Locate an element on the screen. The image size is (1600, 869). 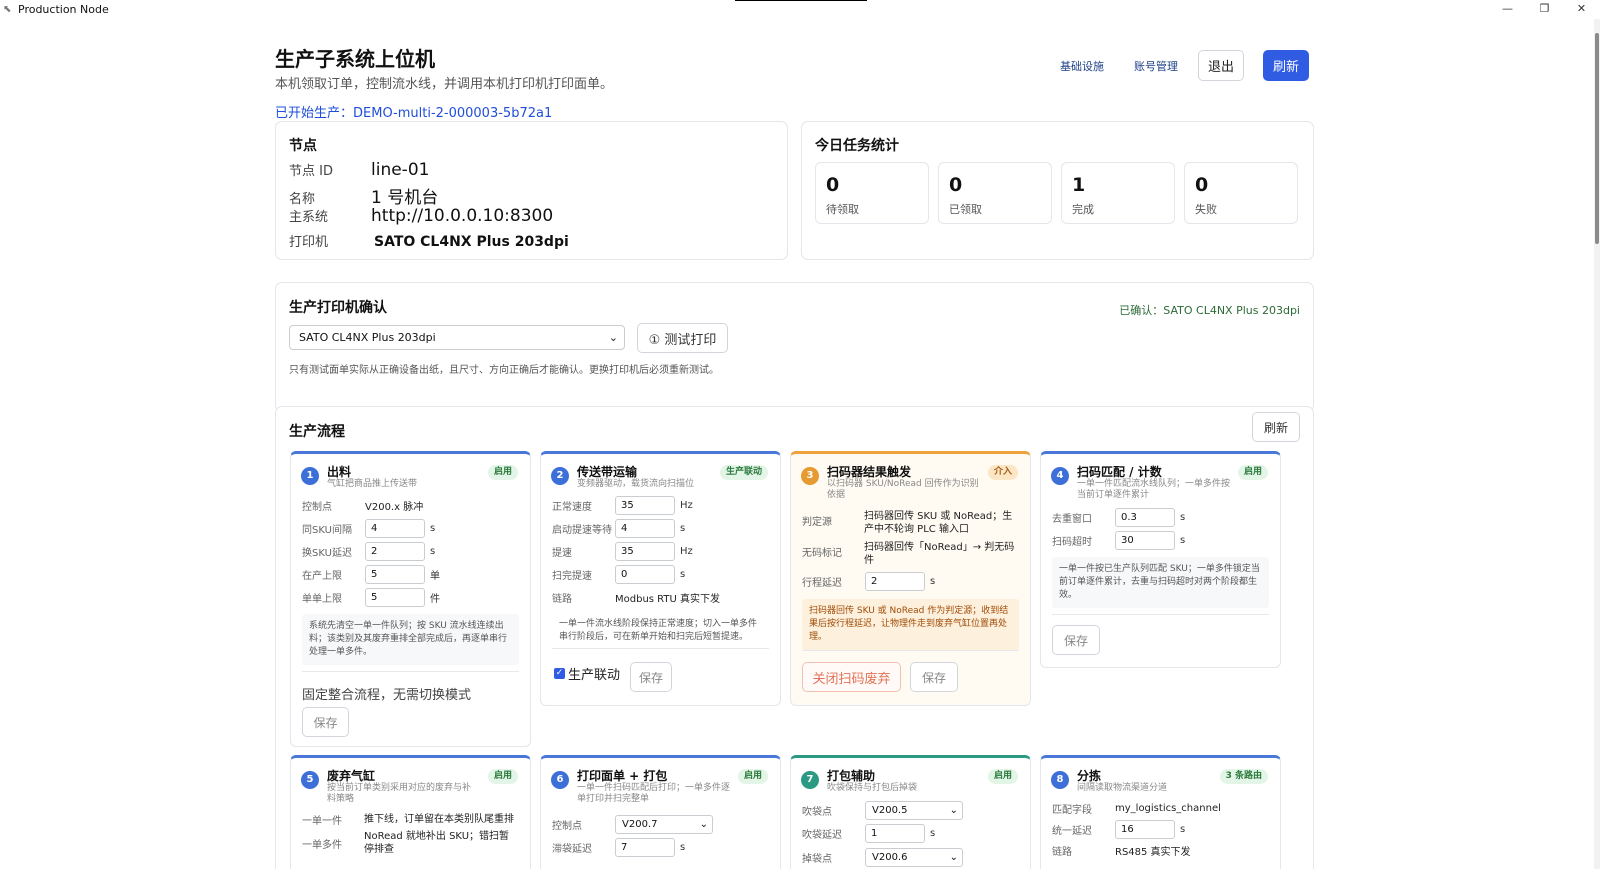
field-label: 去重窗口 is located at coordinates (1072, 519).